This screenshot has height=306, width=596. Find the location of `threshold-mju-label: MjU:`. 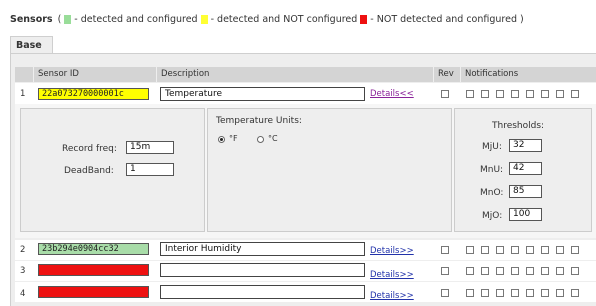

threshold-mju-label: MjU: is located at coordinates (492, 147).